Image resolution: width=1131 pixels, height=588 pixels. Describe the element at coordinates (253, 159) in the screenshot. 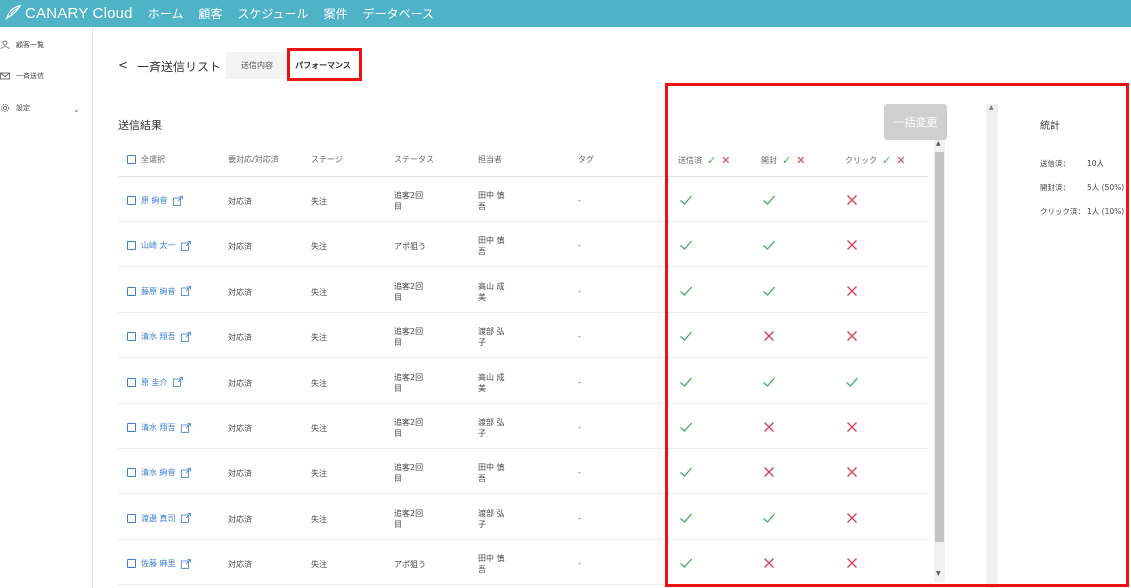

I see `column-header-response: 要対応/対応済` at that location.